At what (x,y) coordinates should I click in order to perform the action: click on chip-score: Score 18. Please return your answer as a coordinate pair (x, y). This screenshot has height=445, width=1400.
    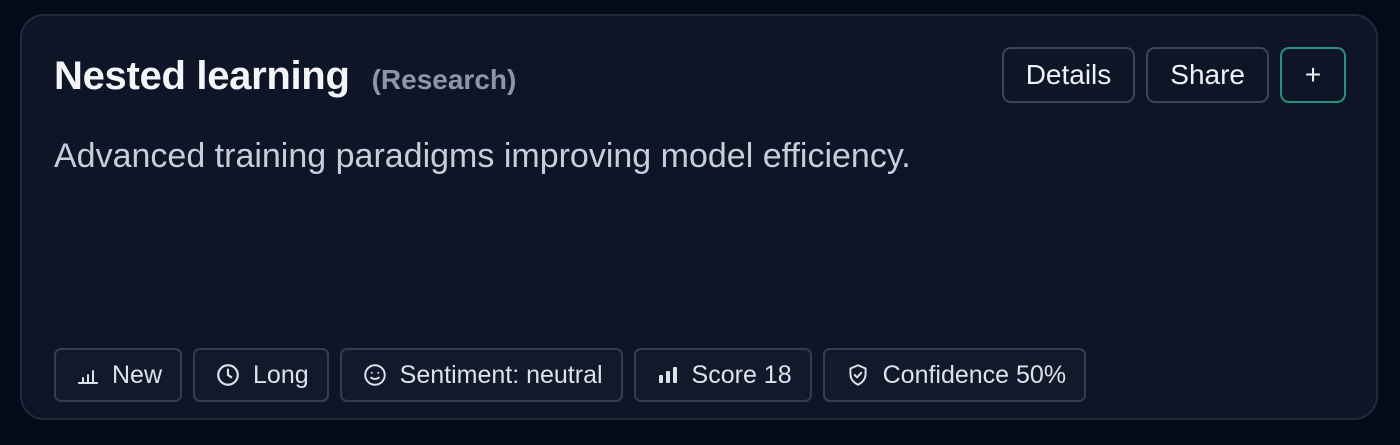
    Looking at the image, I should click on (722, 375).